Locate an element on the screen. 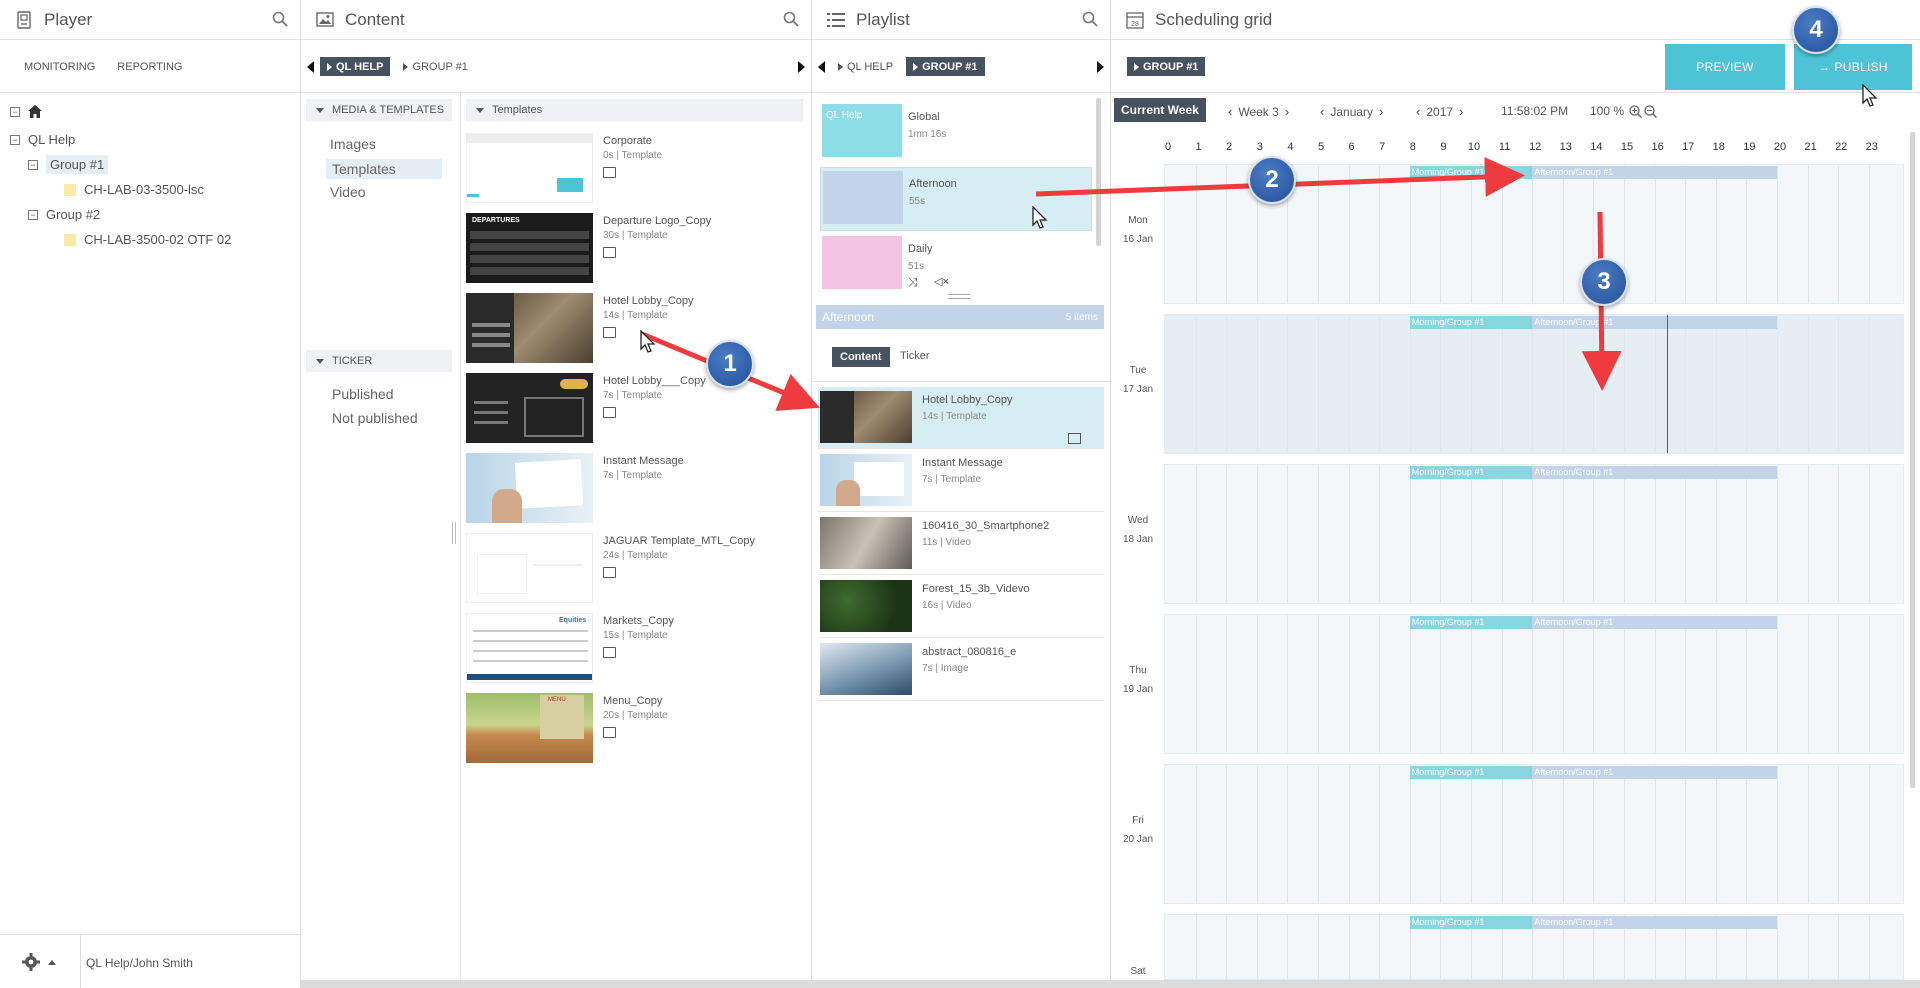 This screenshot has width=1920, height=988. playlist-item-afternoon: Afternoon 55s is located at coordinates (956, 199).